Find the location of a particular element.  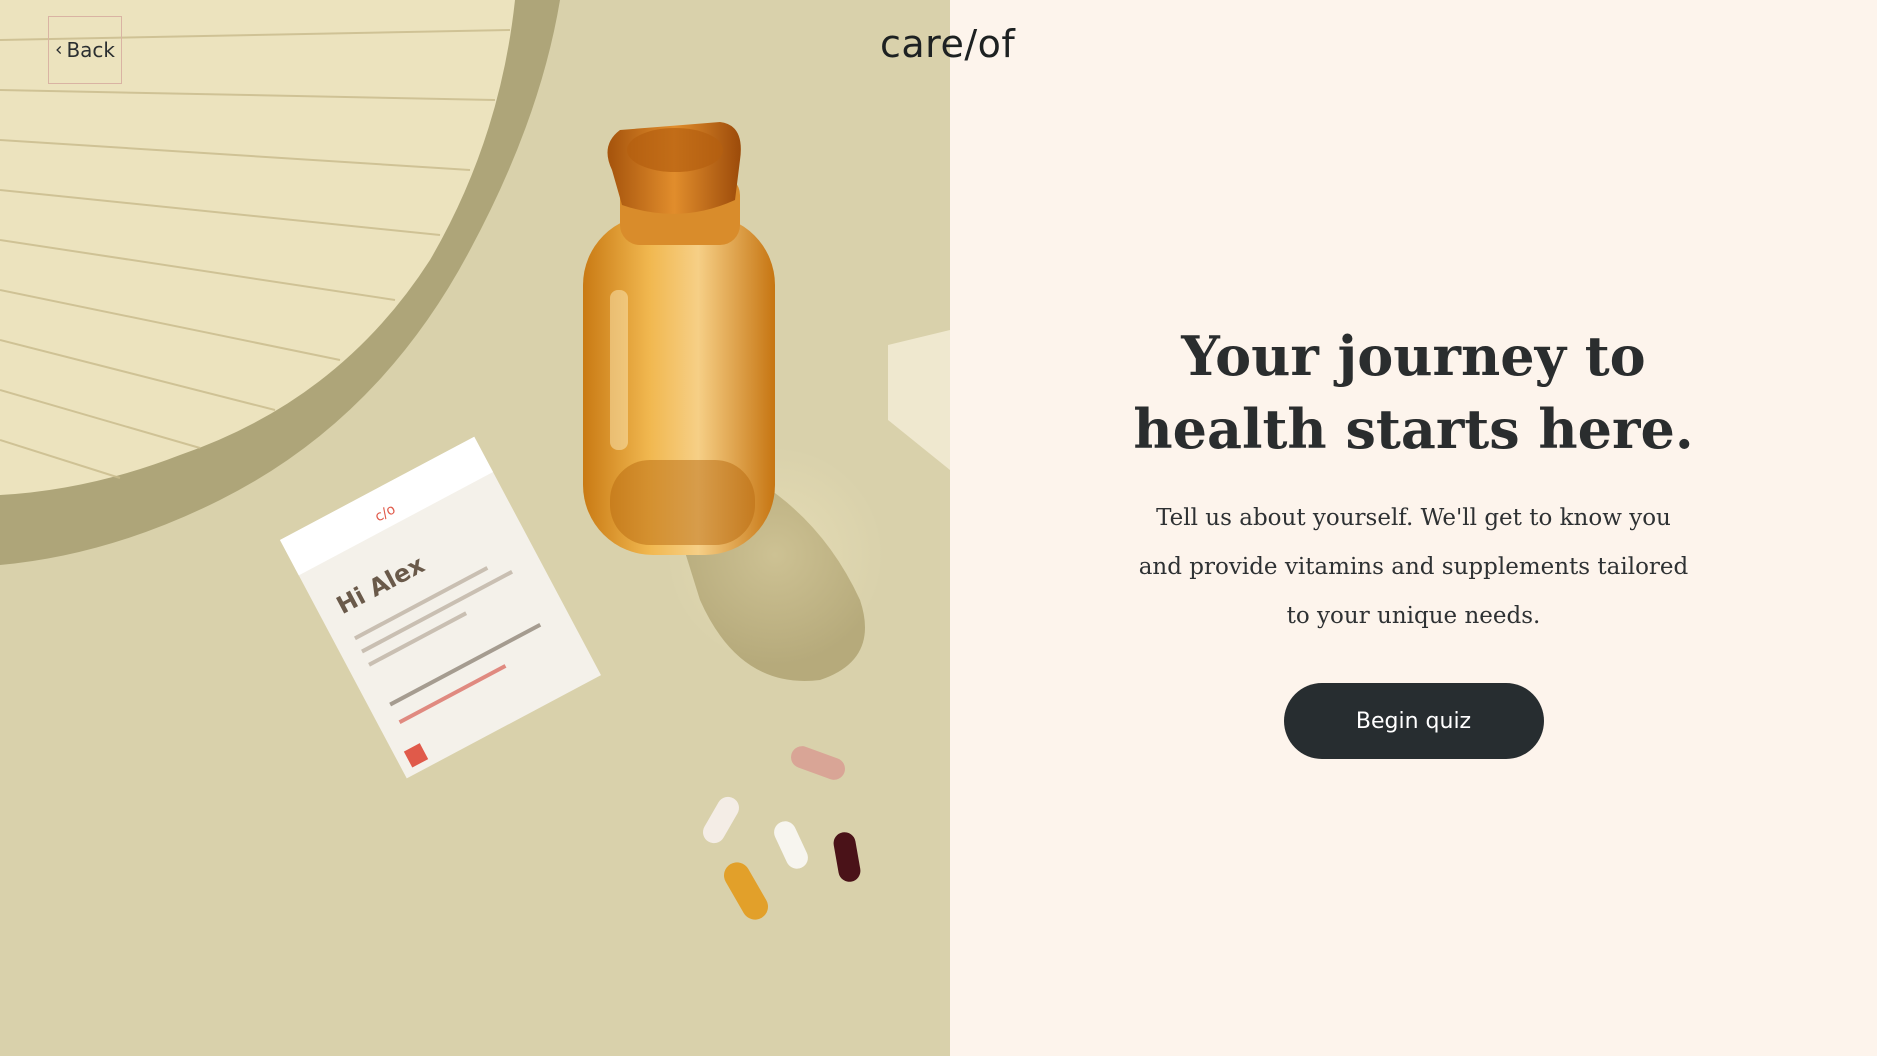

back-button: Back is located at coordinates (85, 50).